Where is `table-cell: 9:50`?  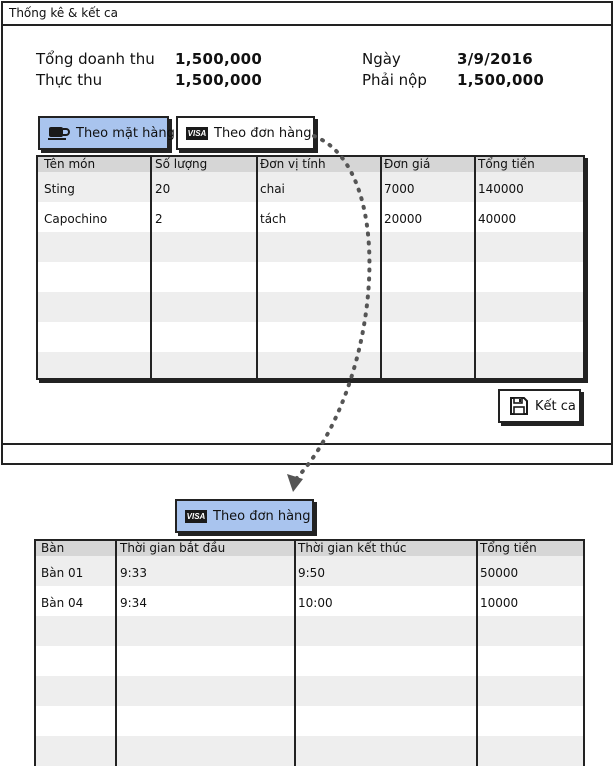
table-cell: 9:50 is located at coordinates (311, 573).